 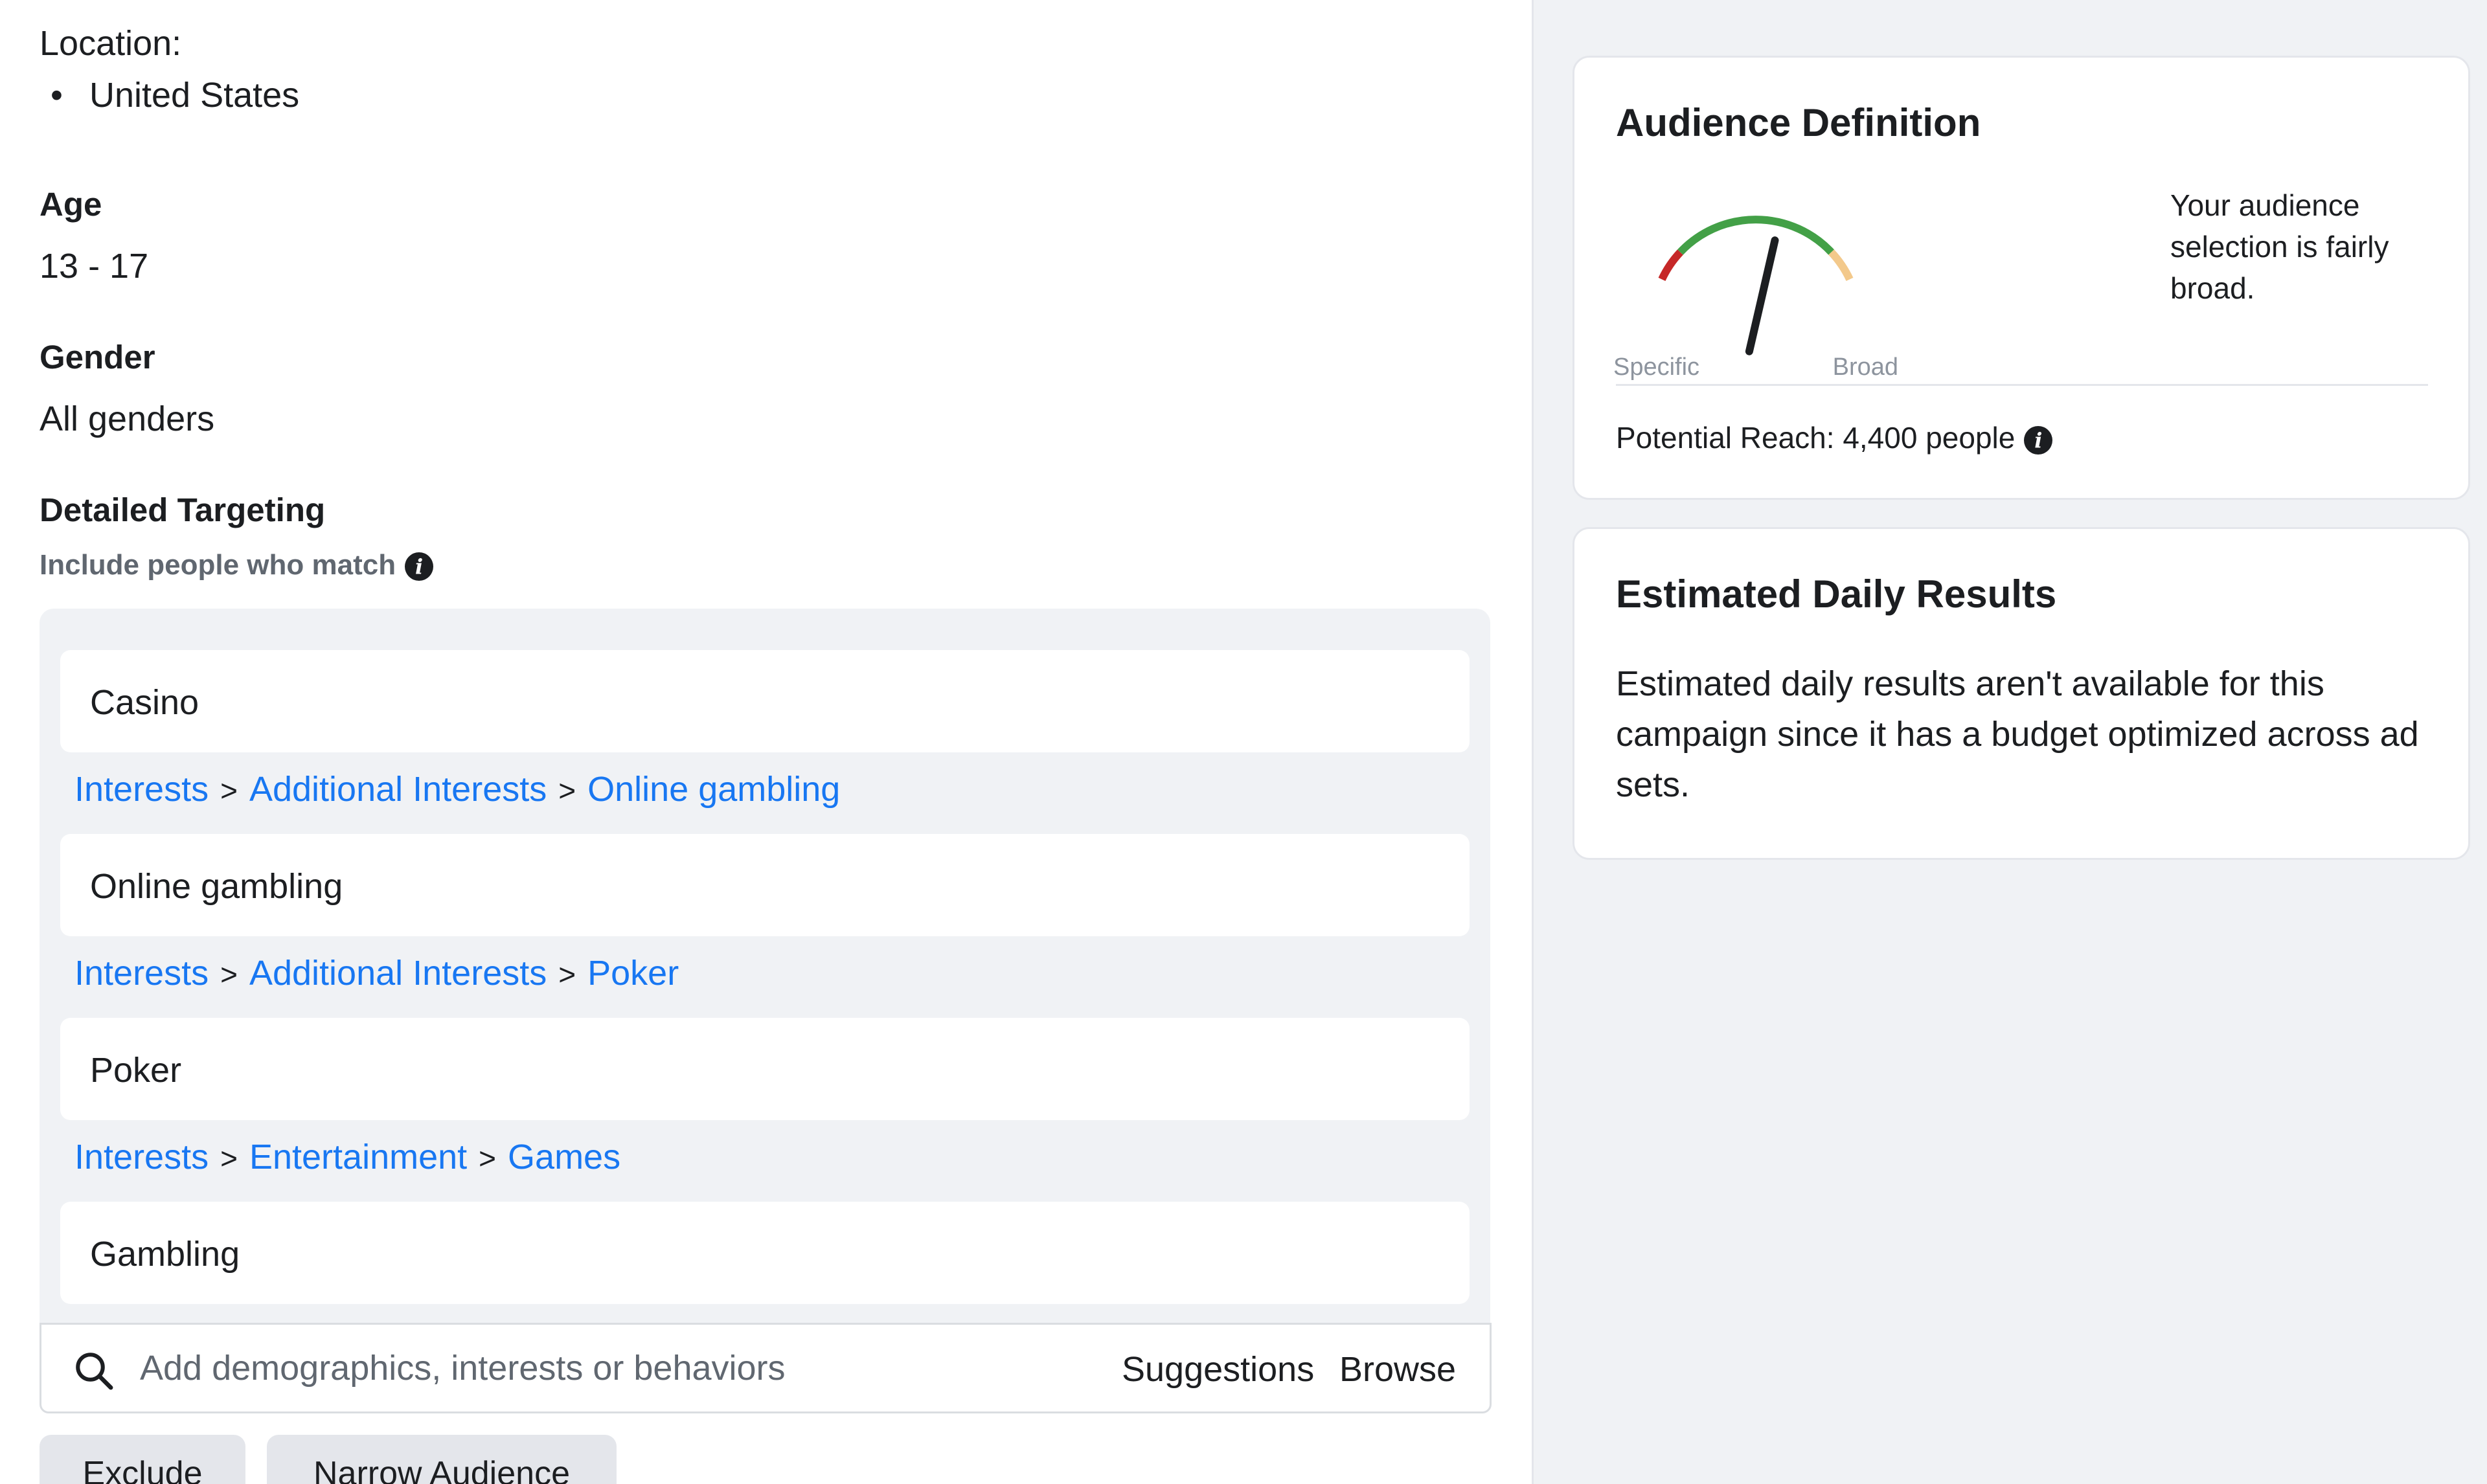 I want to click on divider, so click(x=2022, y=385).